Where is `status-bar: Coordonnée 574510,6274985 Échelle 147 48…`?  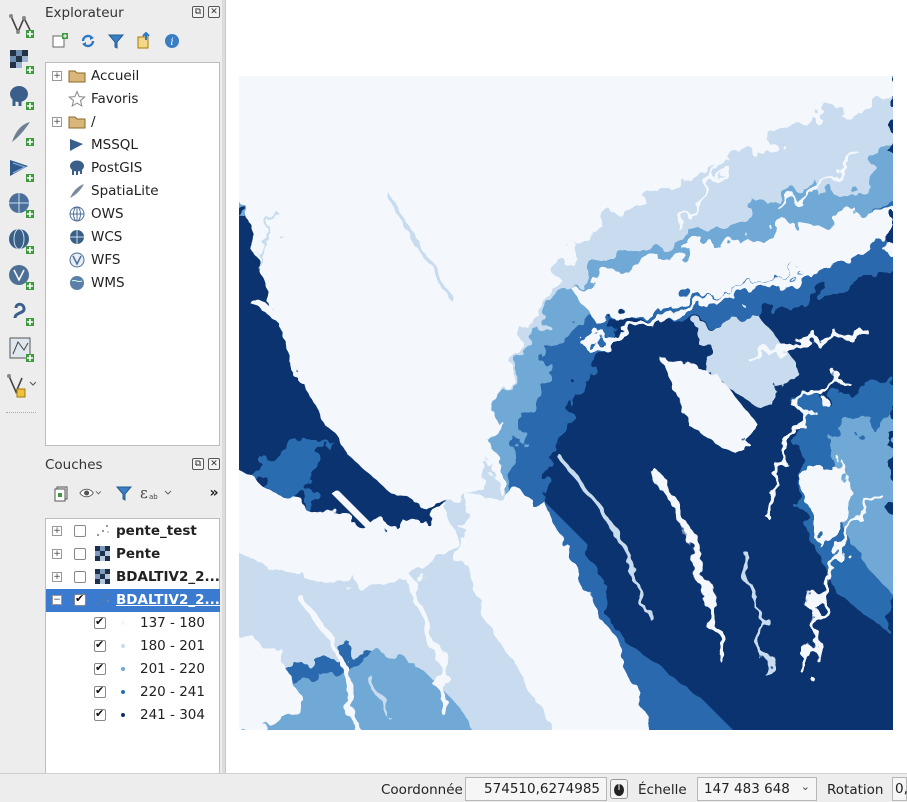
status-bar: Coordonnée 574510,6274985 Échelle 147 48… is located at coordinates (453, 787).